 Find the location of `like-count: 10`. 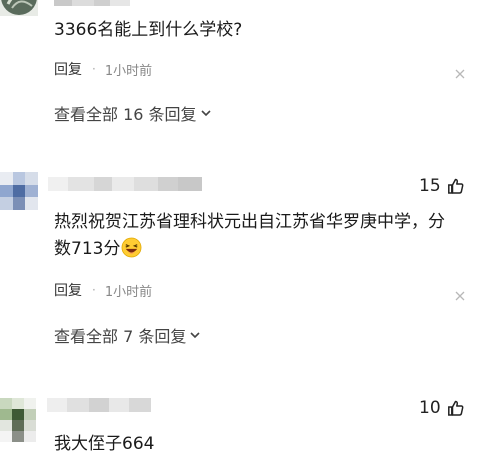

like-count: 10 is located at coordinates (430, 408).